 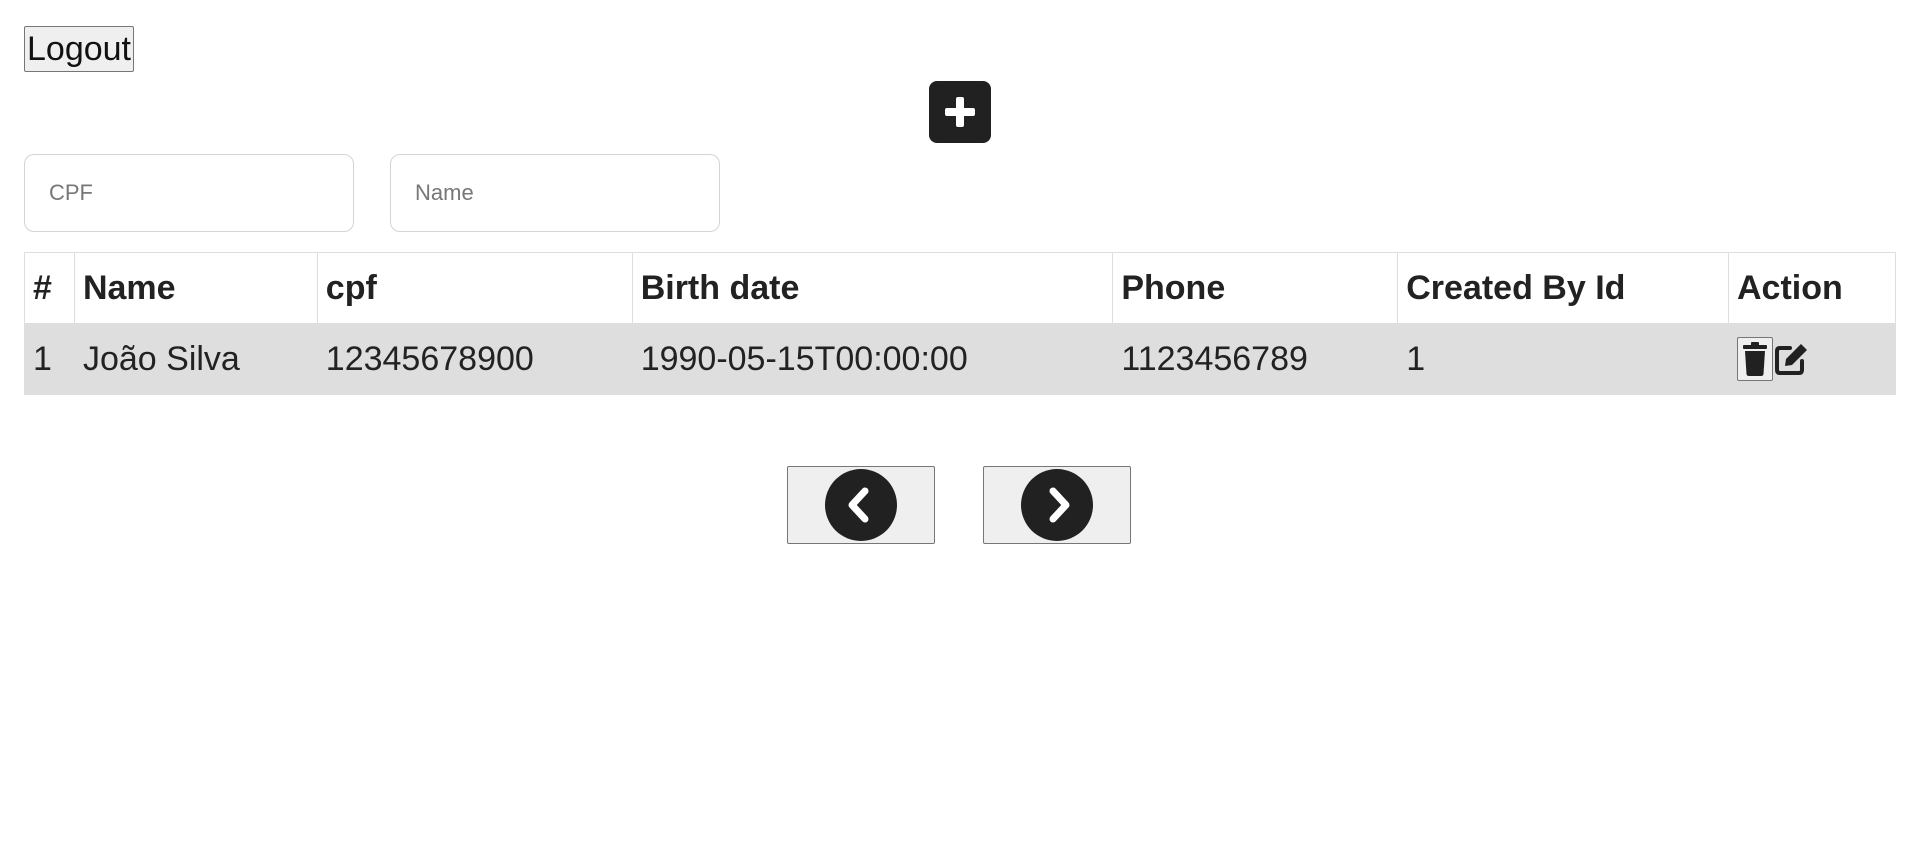 I want to click on cpf-filter-input, so click(x=189, y=193).